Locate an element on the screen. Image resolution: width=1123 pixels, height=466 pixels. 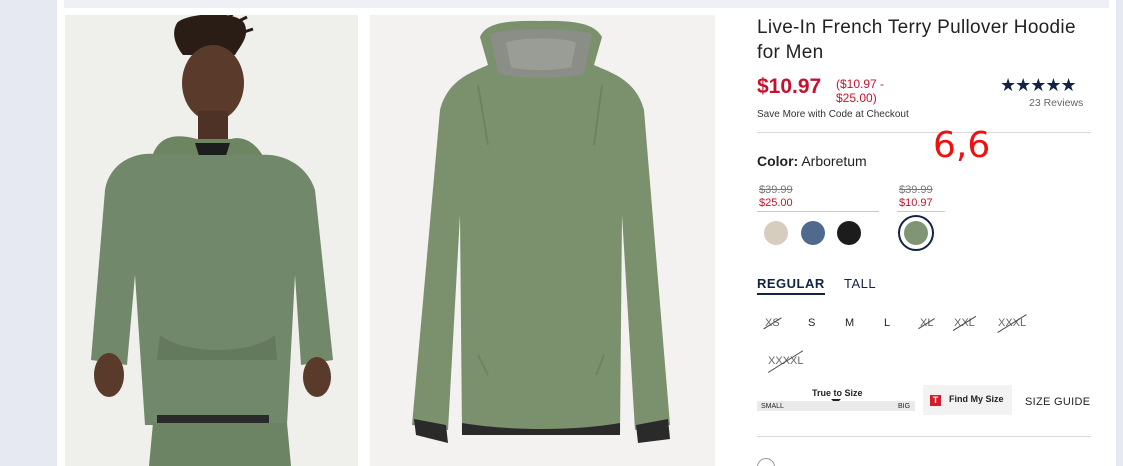
color-label: Color: Arboretum is located at coordinates (812, 161).